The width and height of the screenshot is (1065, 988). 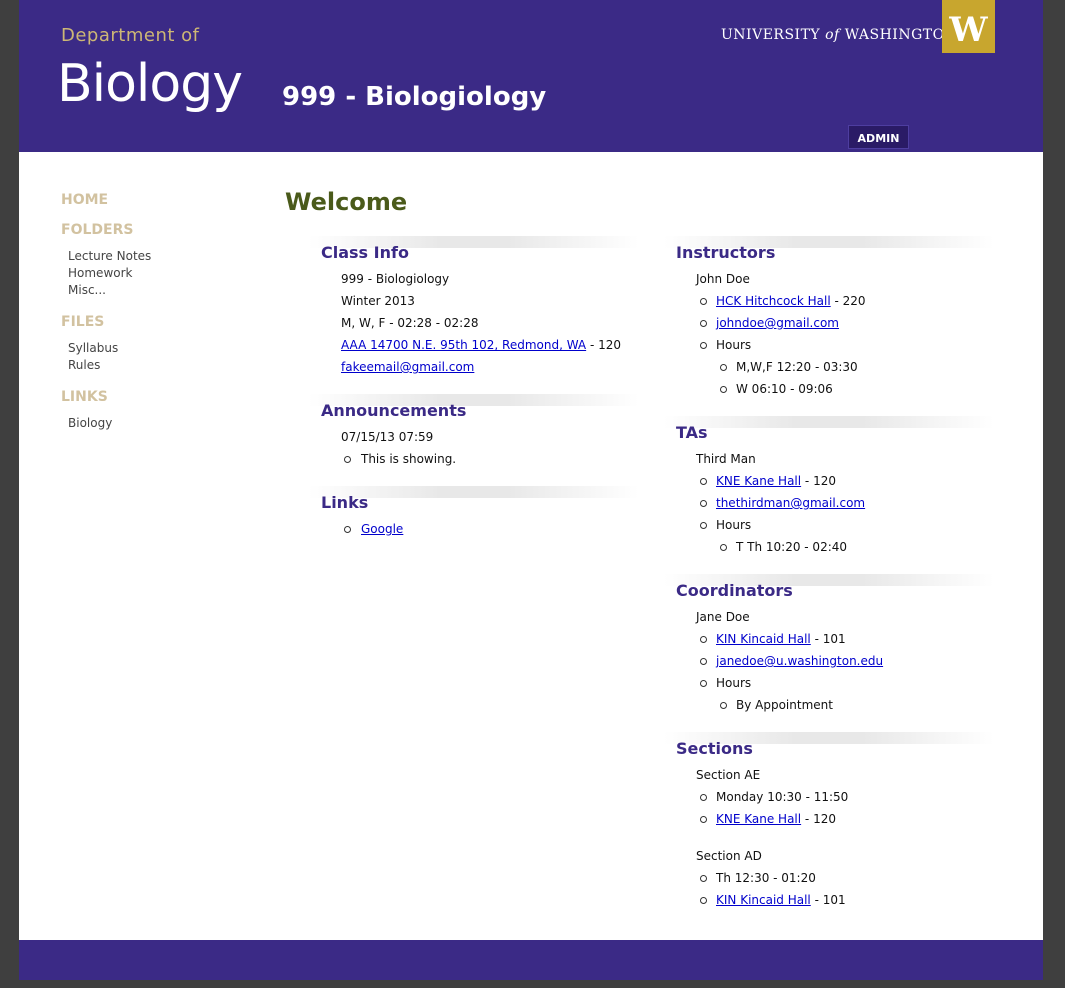 I want to click on ta-email-link: thethirdman@gmail.com, so click(x=790, y=503).